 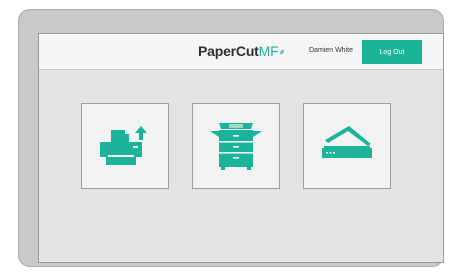 I want to click on logout-button: Log Out, so click(x=392, y=52).